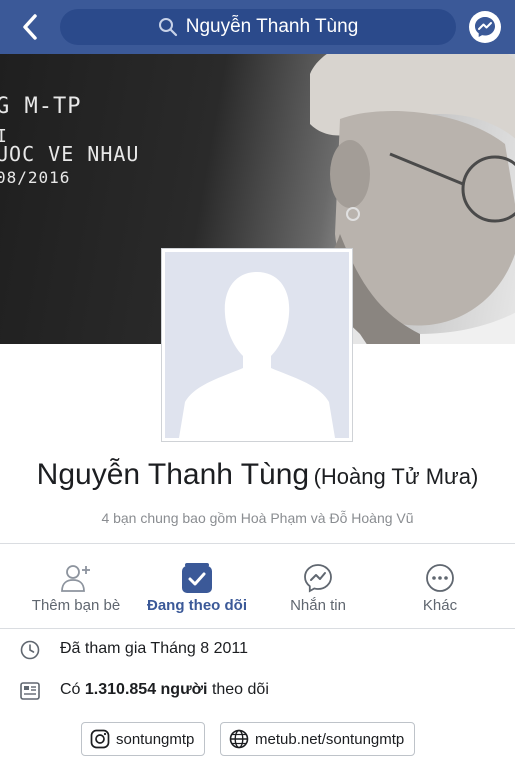  I want to click on followers-feed-icon, so click(30, 691).